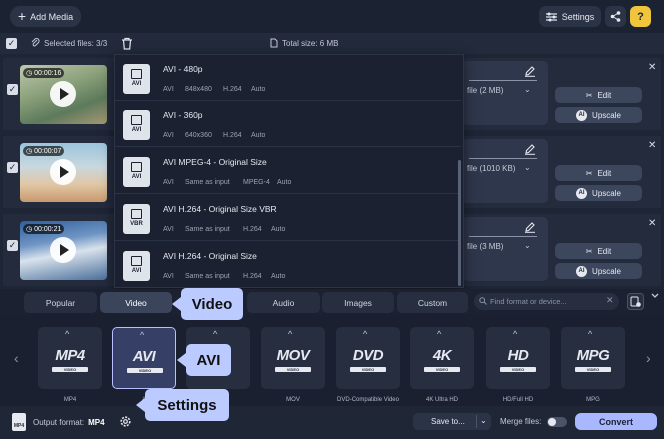 This screenshot has height=439, width=664. What do you see at coordinates (60, 302) in the screenshot?
I see `tab-popular: Popular` at bounding box center [60, 302].